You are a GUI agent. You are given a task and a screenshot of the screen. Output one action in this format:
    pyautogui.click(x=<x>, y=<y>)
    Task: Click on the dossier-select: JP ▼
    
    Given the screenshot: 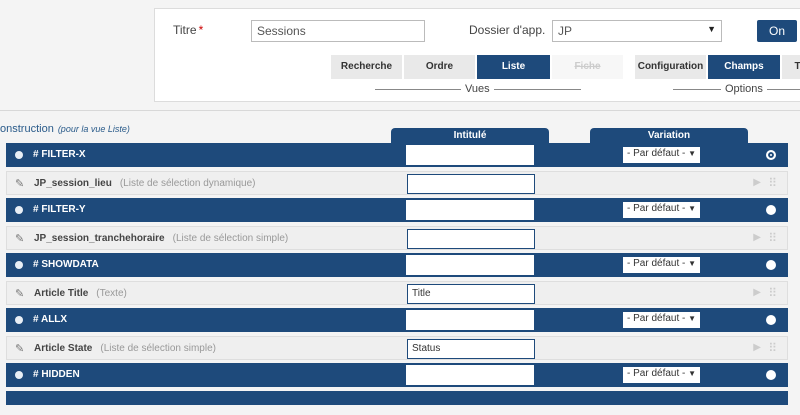 What is the action you would take?
    pyautogui.click(x=637, y=31)
    